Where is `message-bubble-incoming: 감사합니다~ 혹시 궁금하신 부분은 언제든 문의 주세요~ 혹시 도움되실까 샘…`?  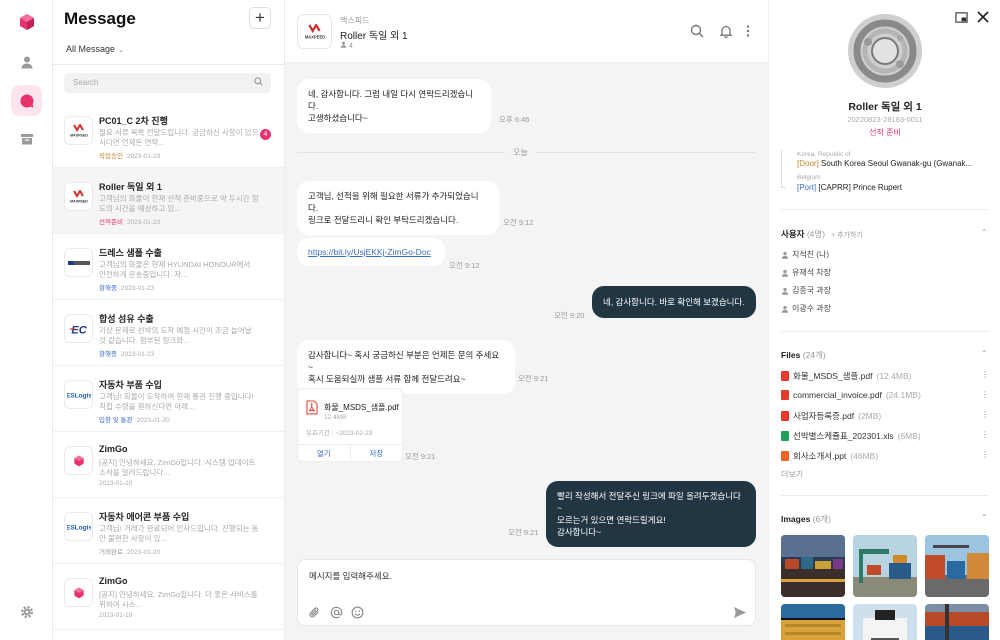 message-bubble-incoming: 감사합니다~ 혹시 궁금하신 부분은 언제든 문의 주세요~ 혹시 도움되실까 샘… is located at coordinates (406, 367).